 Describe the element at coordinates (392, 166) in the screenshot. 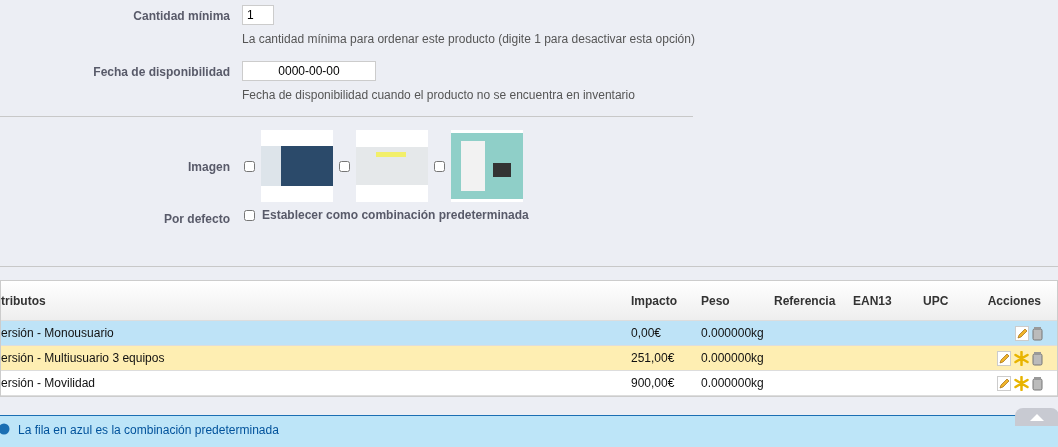

I see `software-screenshot-placeholder` at that location.